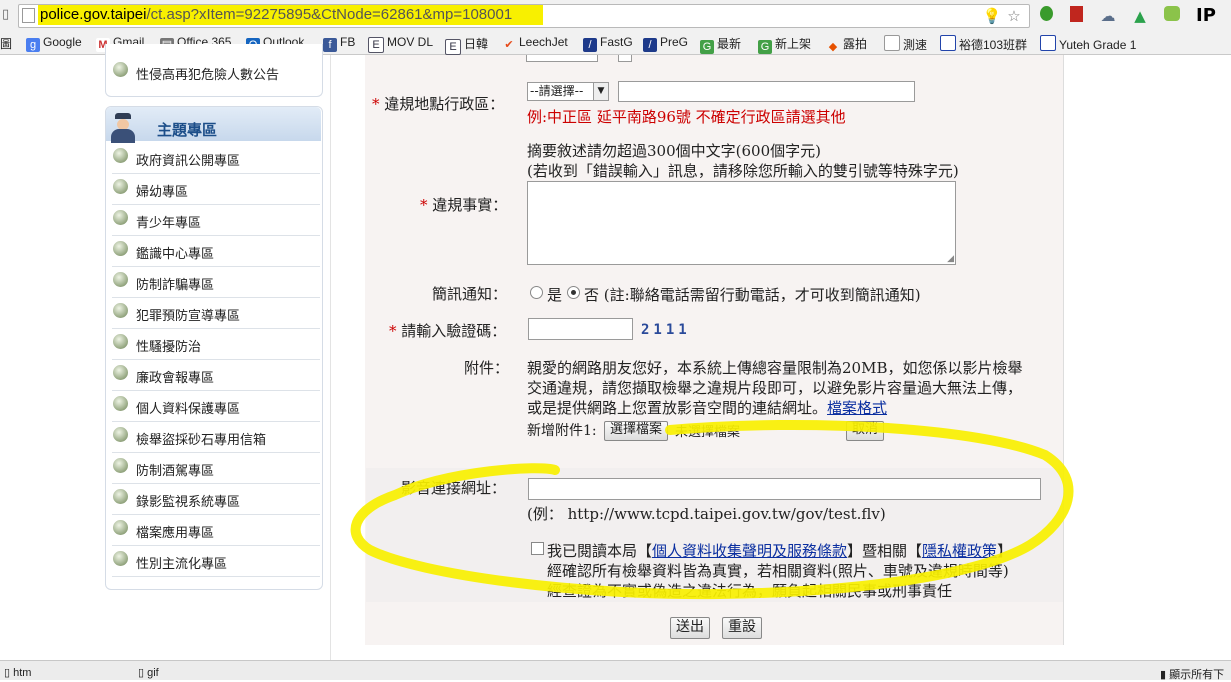 The width and height of the screenshot is (1231, 682). What do you see at coordinates (720, 44) in the screenshot?
I see `bookmark-latest: G 最新` at bounding box center [720, 44].